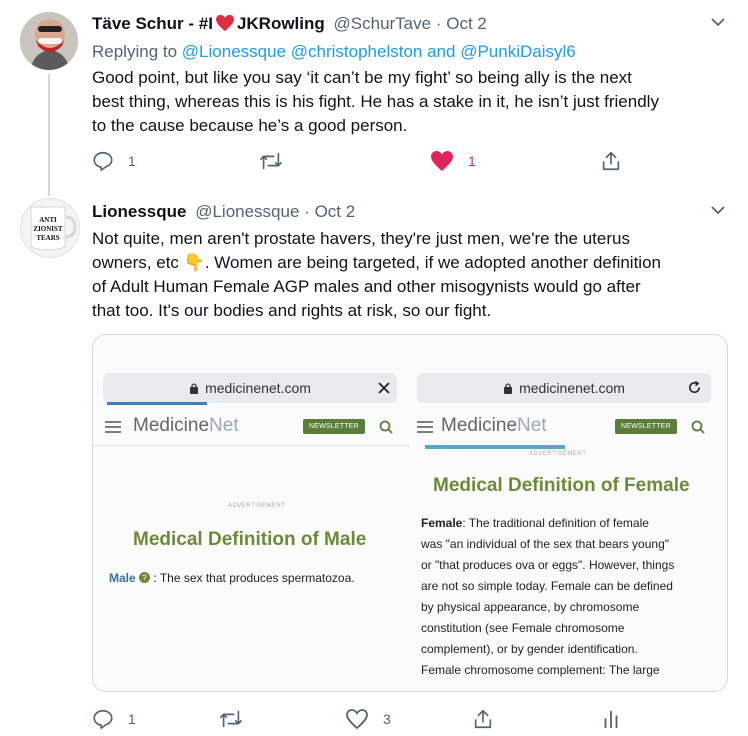 The image size is (748, 736). What do you see at coordinates (251, 445) in the screenshot?
I see `nav-divider` at bounding box center [251, 445].